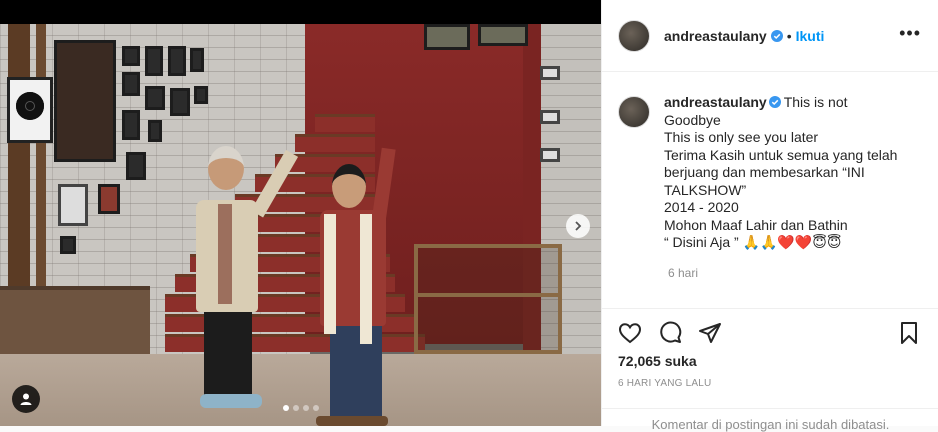  I want to click on chevron-right-icon, so click(578, 226).